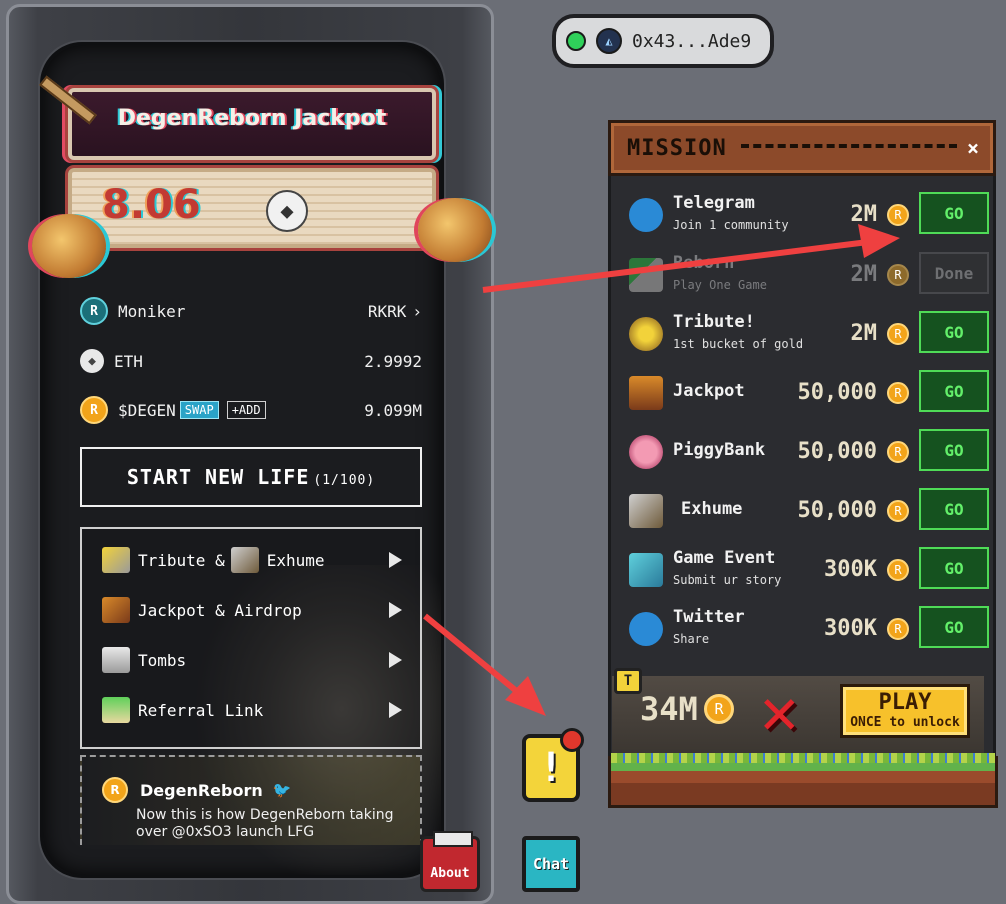  What do you see at coordinates (714, 203) in the screenshot?
I see `task-title: Telegram` at bounding box center [714, 203].